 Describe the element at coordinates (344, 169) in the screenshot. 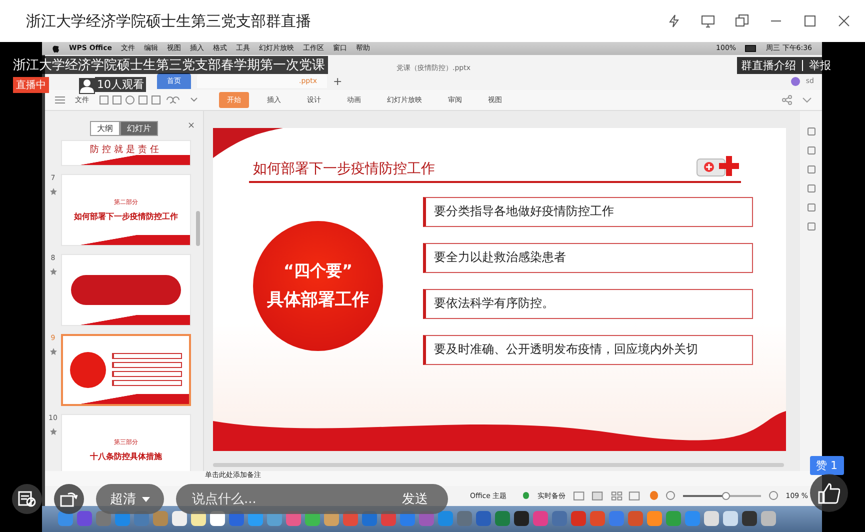

I see `slide-title: 如何部署下一步疫情防控工作` at that location.